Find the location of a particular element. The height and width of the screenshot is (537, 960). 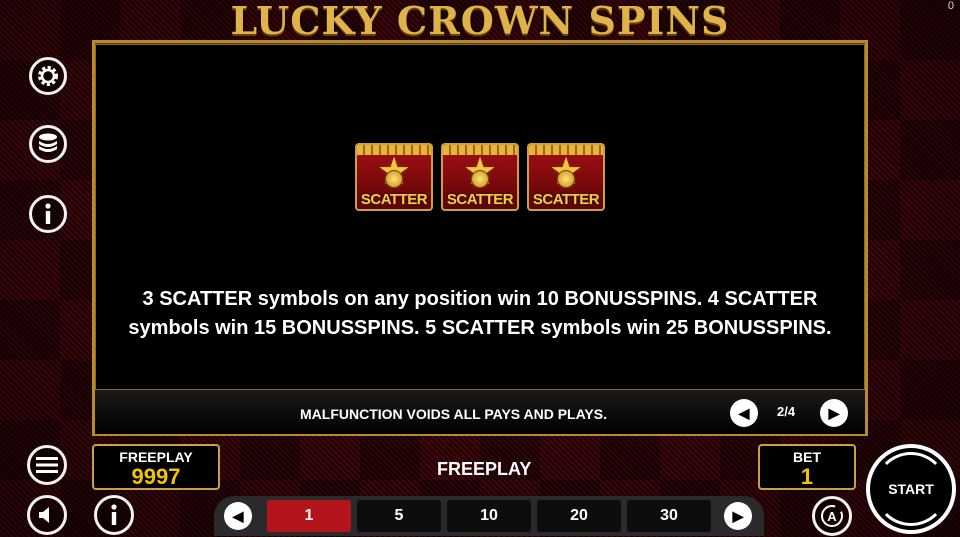

bet-increase-button: ▶ is located at coordinates (738, 516).